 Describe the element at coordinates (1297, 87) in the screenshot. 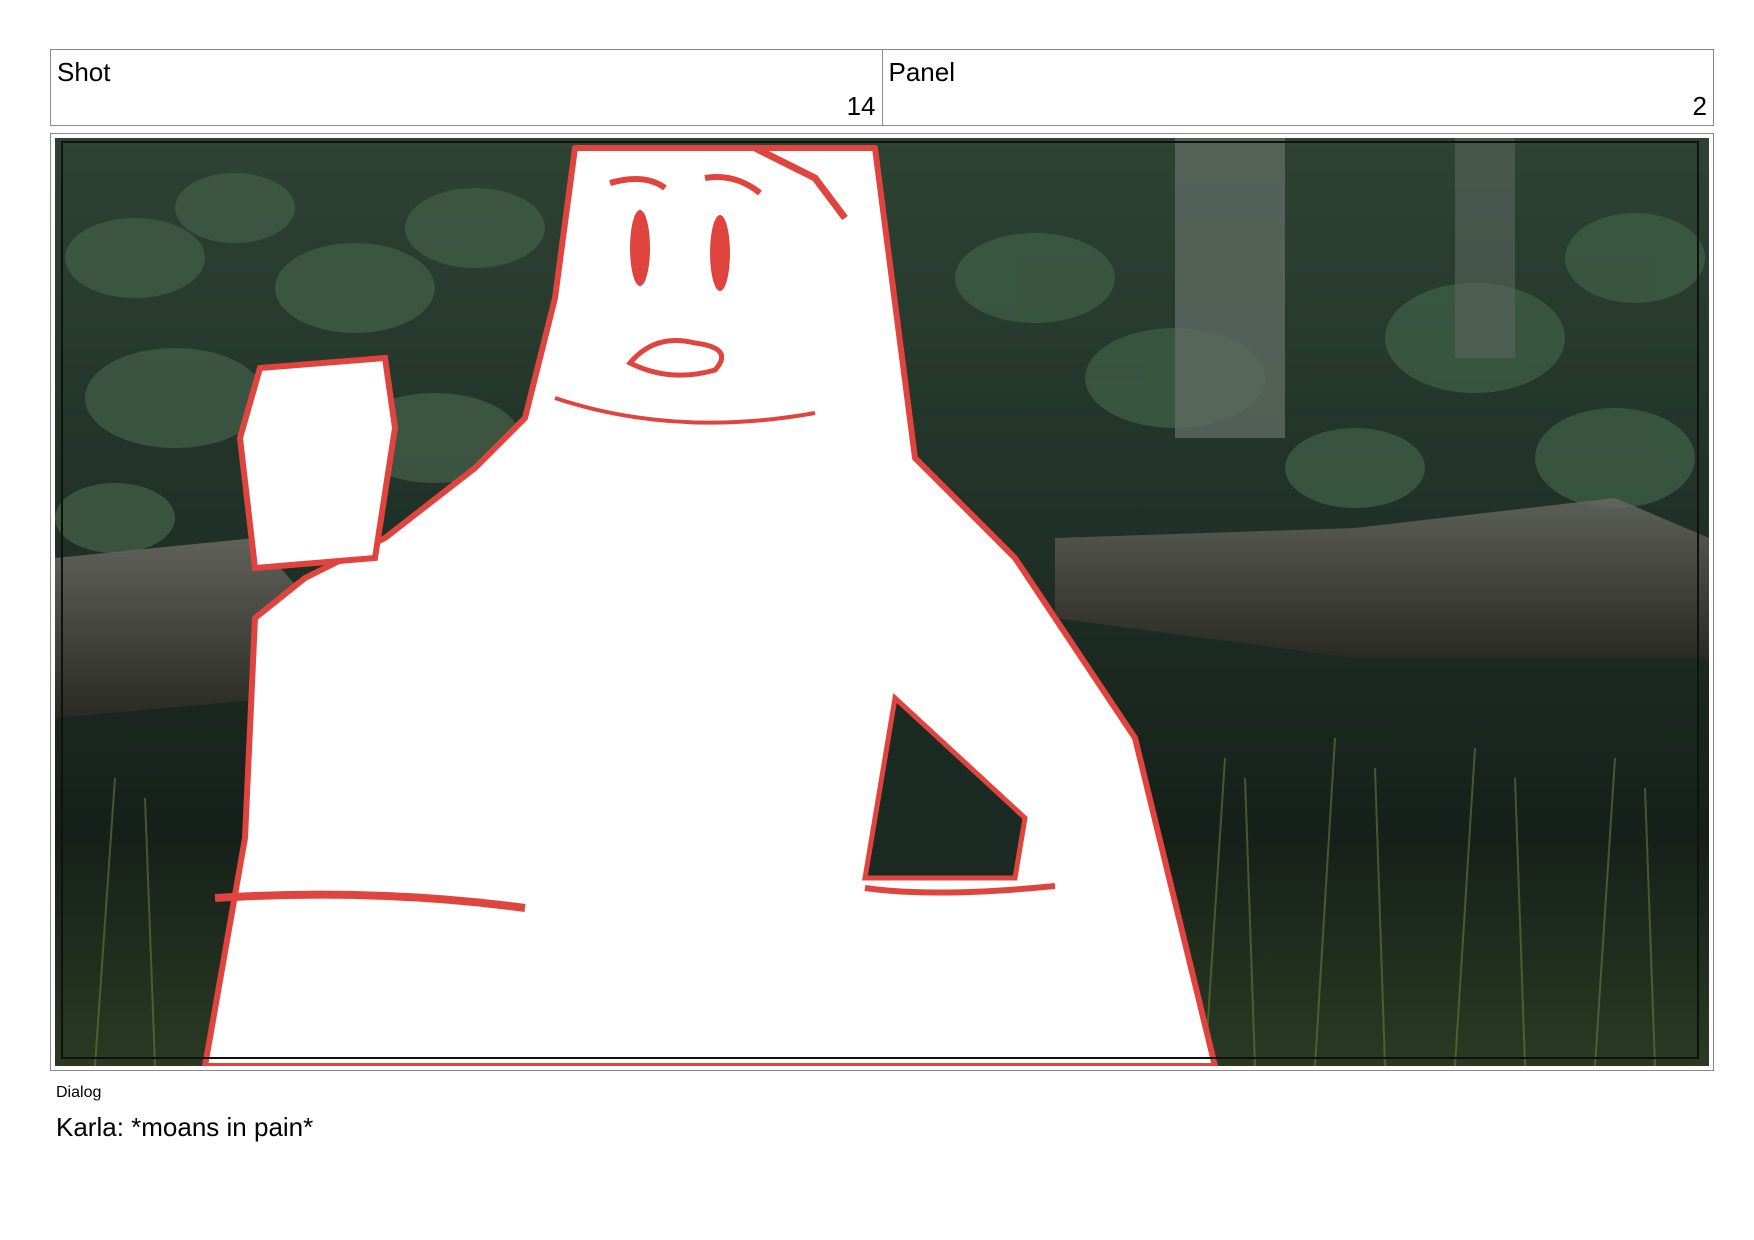

I see `panel-cell: Panel 2` at that location.